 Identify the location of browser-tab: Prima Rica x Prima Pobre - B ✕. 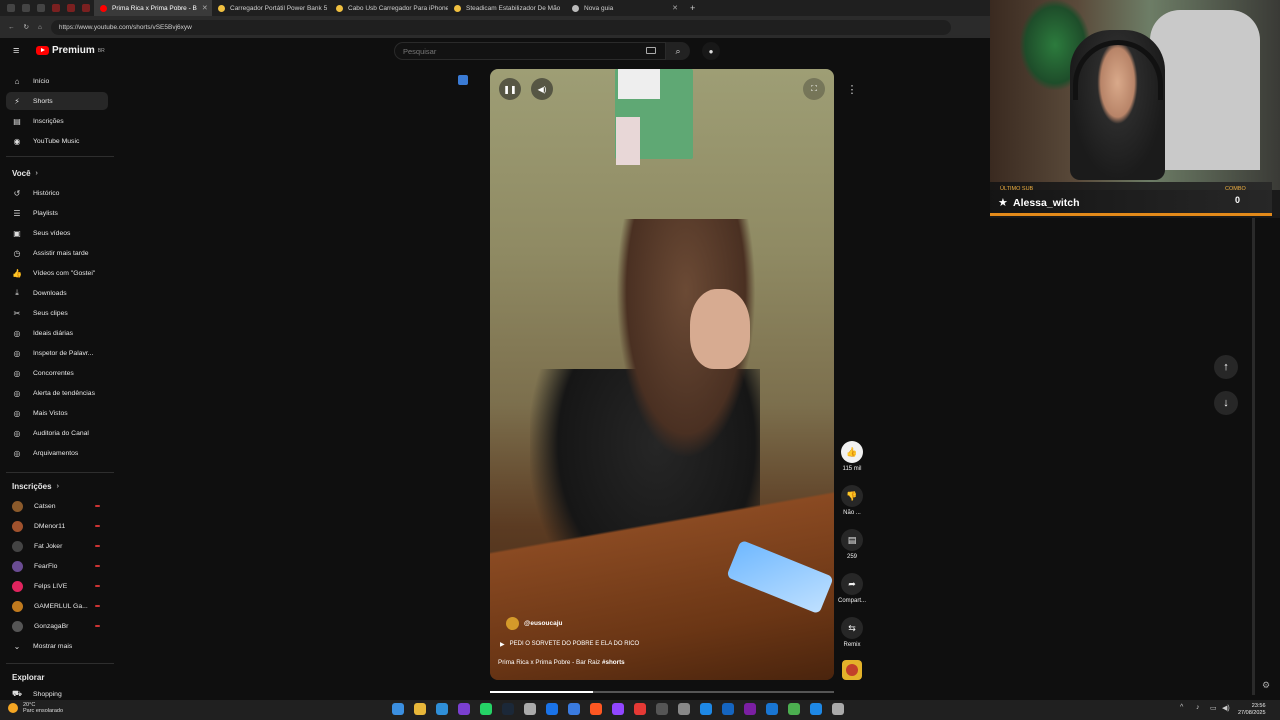
(153, 8).